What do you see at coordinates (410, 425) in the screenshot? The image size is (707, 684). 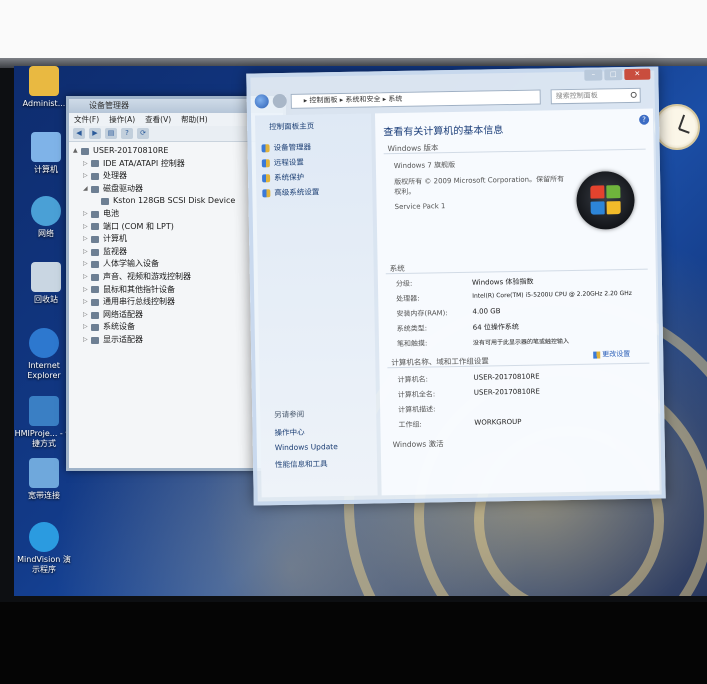 I see `workgroup-label: 工作组:` at bounding box center [410, 425].